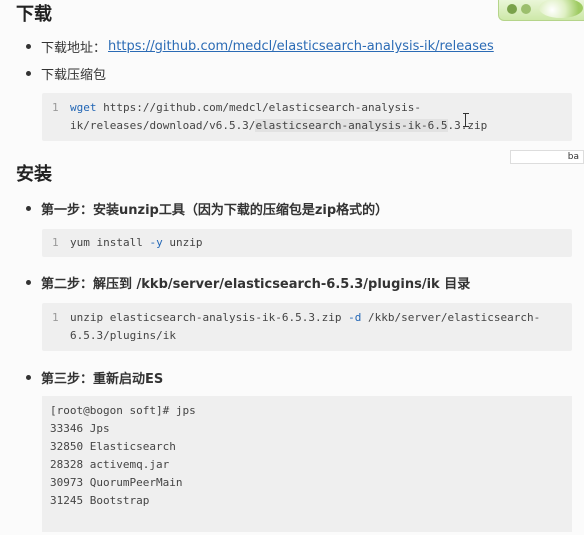 This screenshot has height=535, width=584. I want to click on code-text: yum install, so click(110, 242).